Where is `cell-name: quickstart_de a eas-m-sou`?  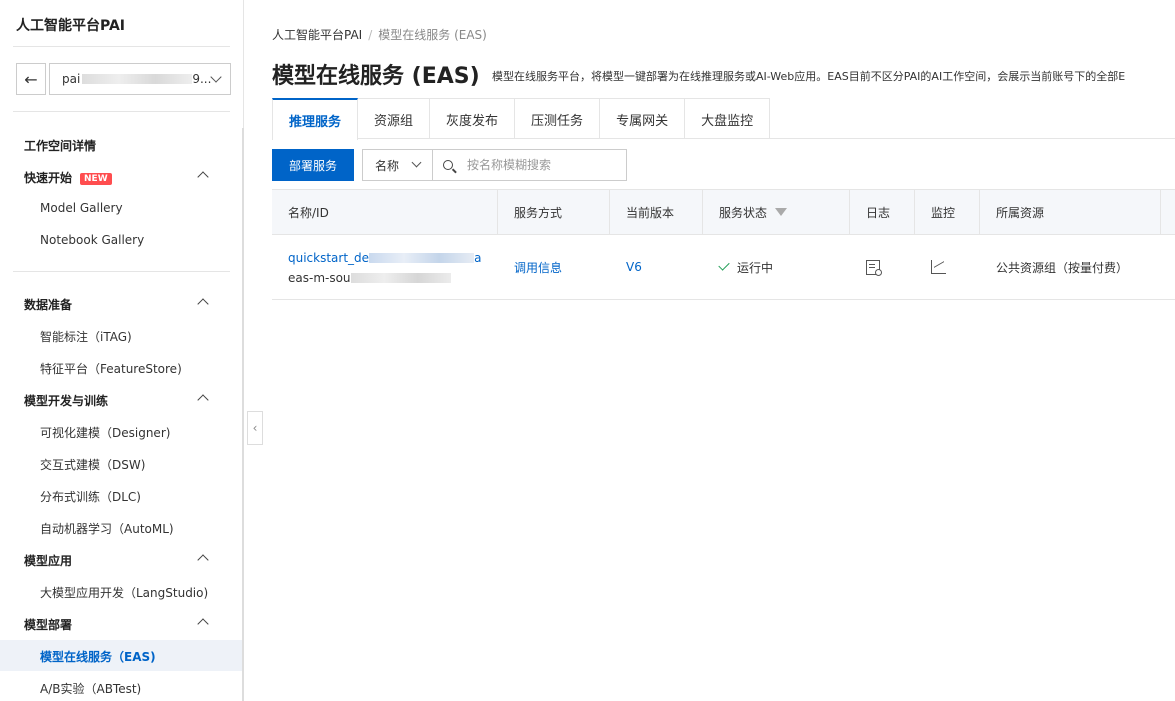
cell-name: quickstart_de a eas-m-sou is located at coordinates (385, 267).